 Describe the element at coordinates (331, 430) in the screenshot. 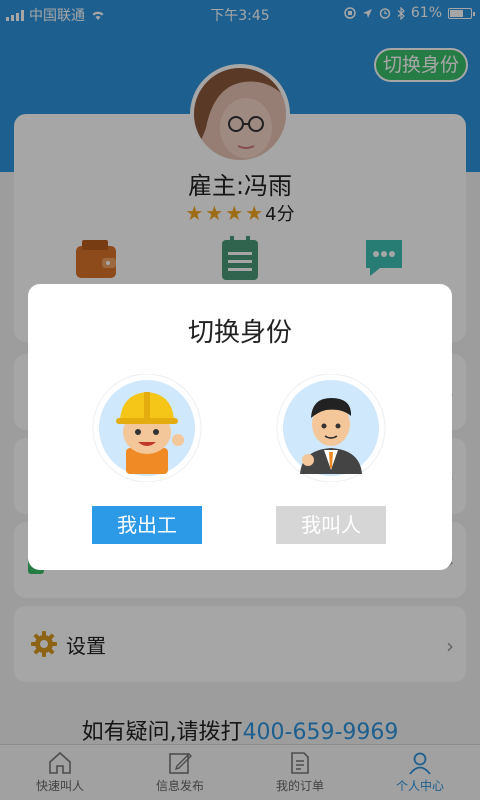

I see `employer-avatar-icon` at that location.